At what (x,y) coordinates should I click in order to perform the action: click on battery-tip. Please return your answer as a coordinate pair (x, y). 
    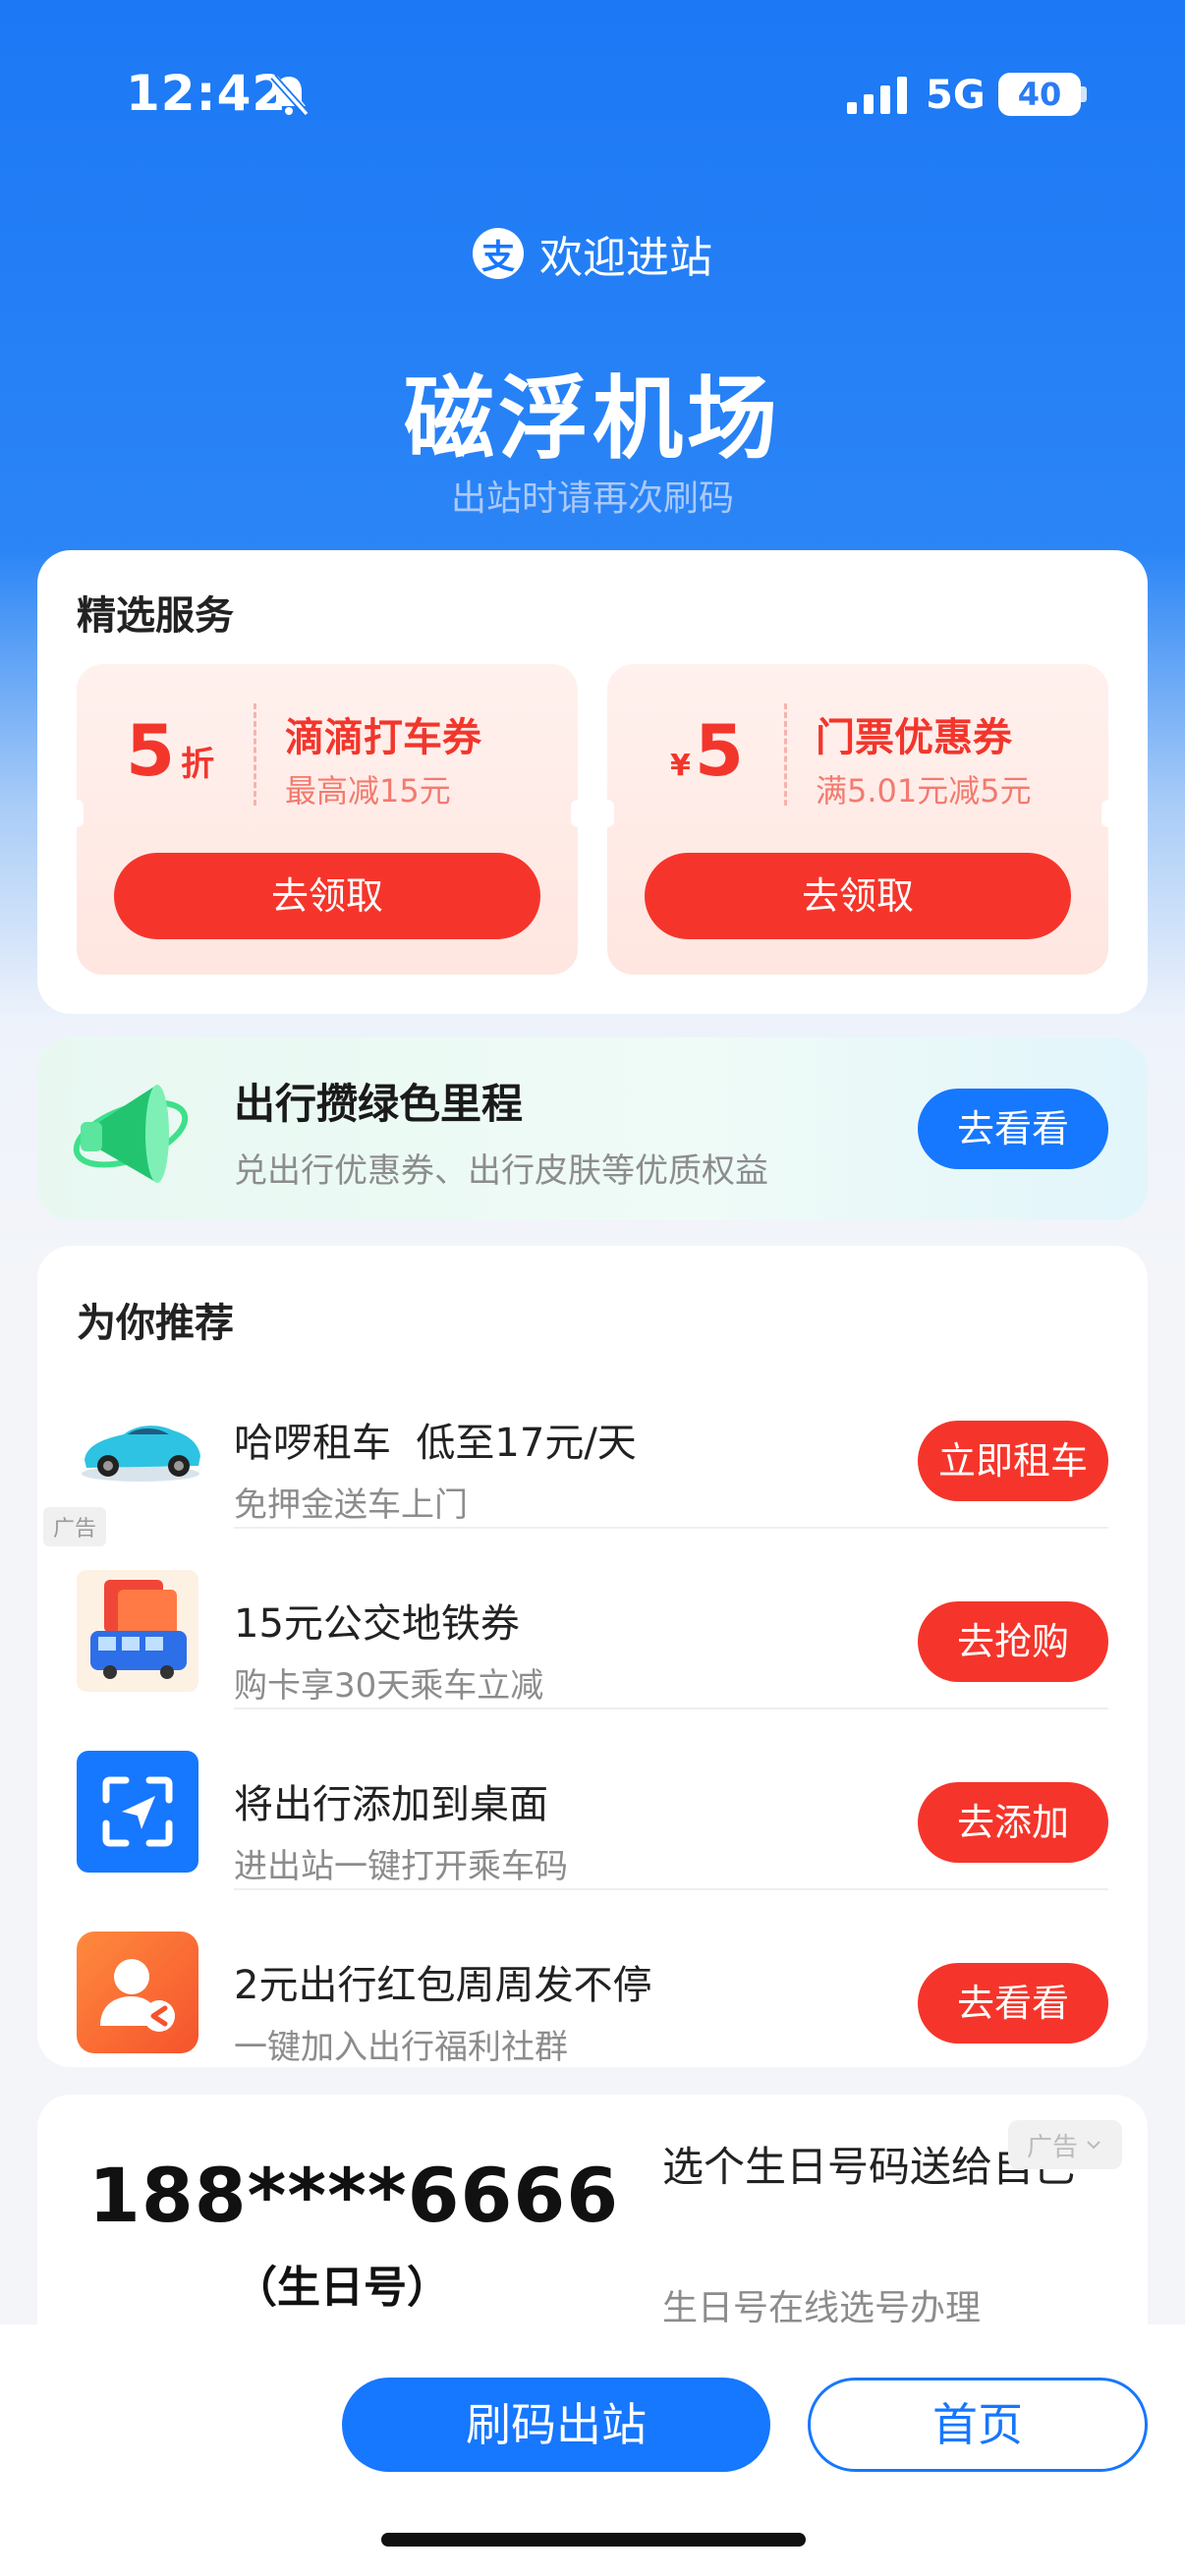
    Looking at the image, I should click on (1084, 94).